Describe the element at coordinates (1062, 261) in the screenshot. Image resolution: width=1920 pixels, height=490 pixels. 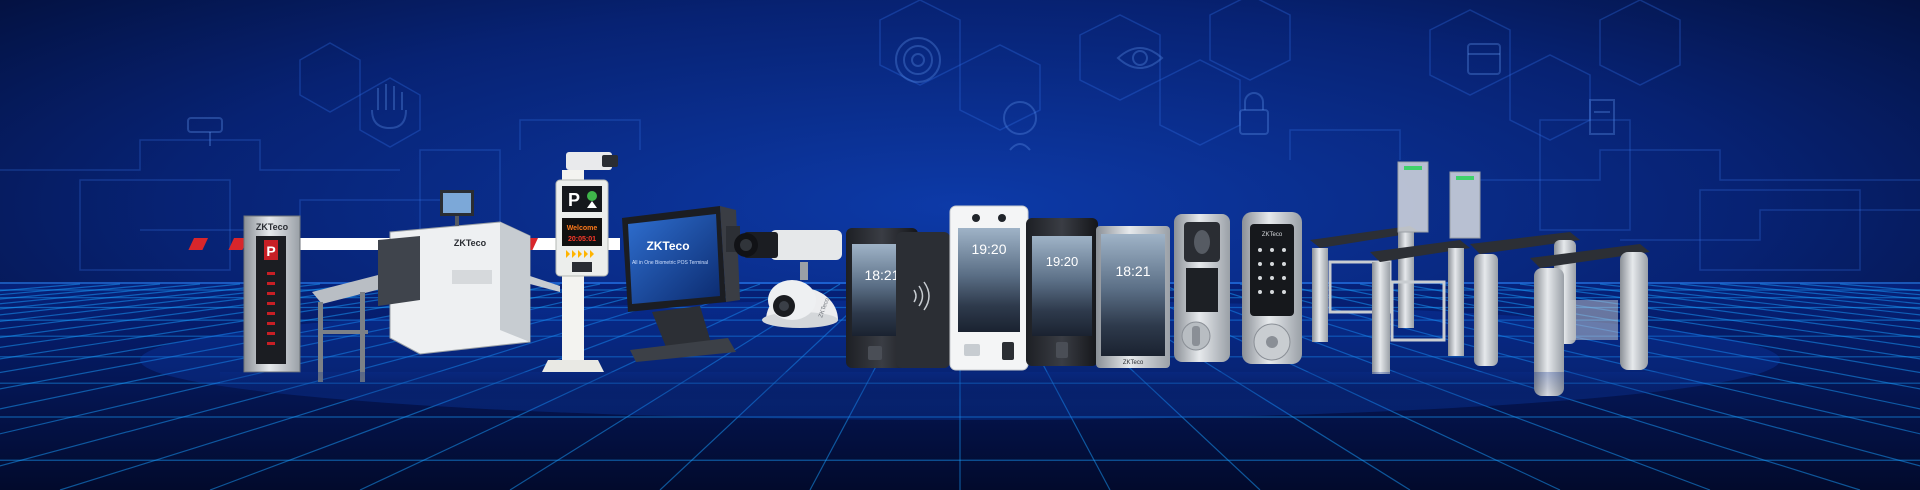
I see `terminal-d-clock: 19:20` at that location.